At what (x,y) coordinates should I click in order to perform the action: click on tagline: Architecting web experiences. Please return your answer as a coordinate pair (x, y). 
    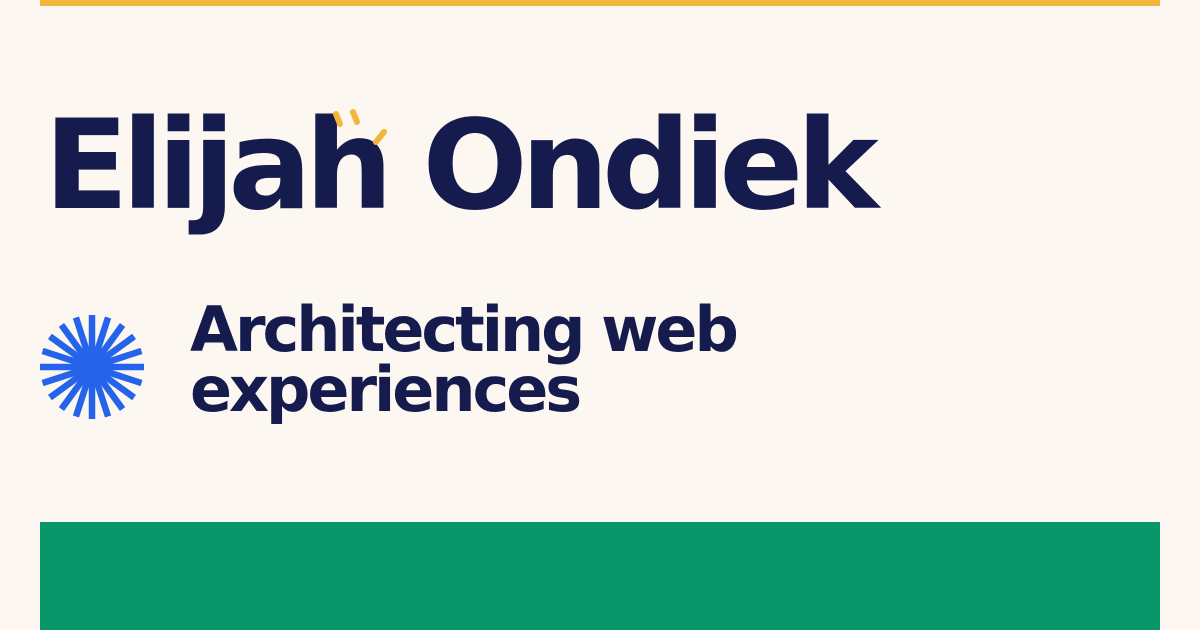
    Looking at the image, I should click on (540, 359).